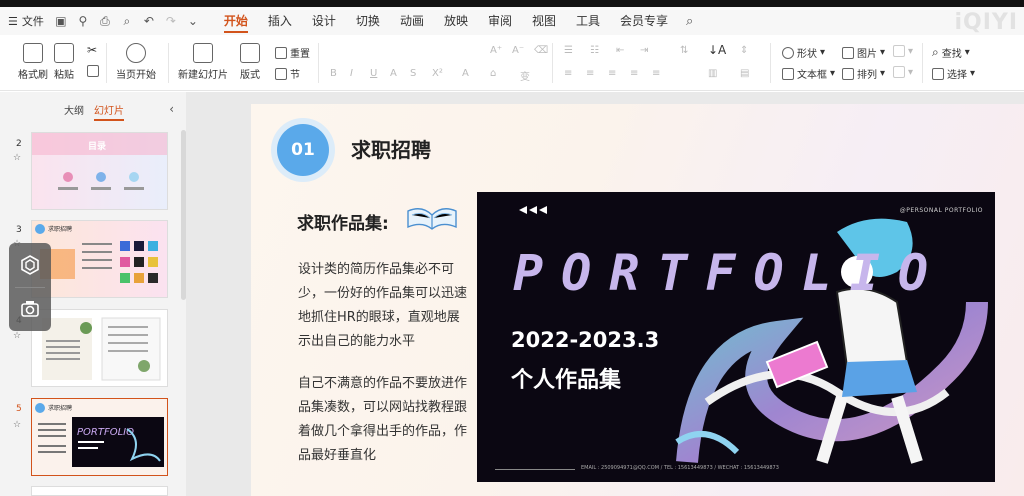 The height and width of the screenshot is (496, 1024). Describe the element at coordinates (951, 52) in the screenshot. I see `find-button: ⌕ 查找 ▾` at that location.